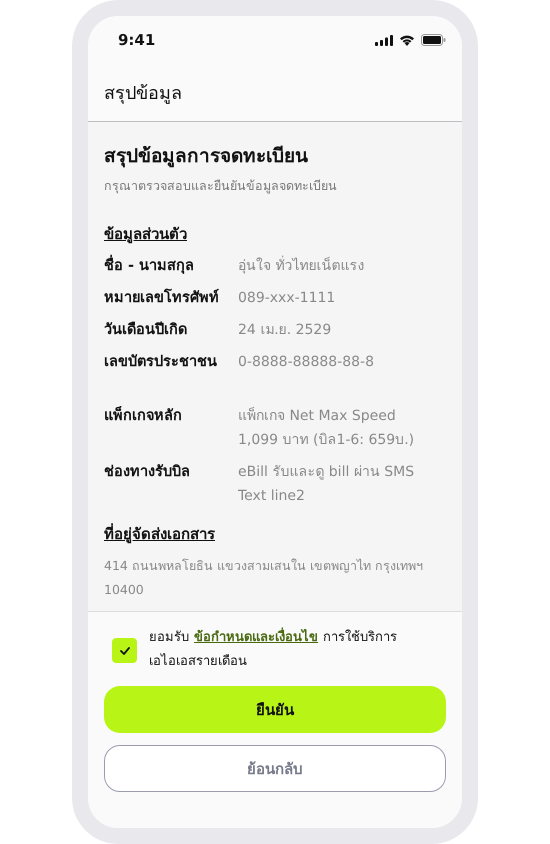  What do you see at coordinates (433, 40) in the screenshot?
I see `battery-icon` at bounding box center [433, 40].